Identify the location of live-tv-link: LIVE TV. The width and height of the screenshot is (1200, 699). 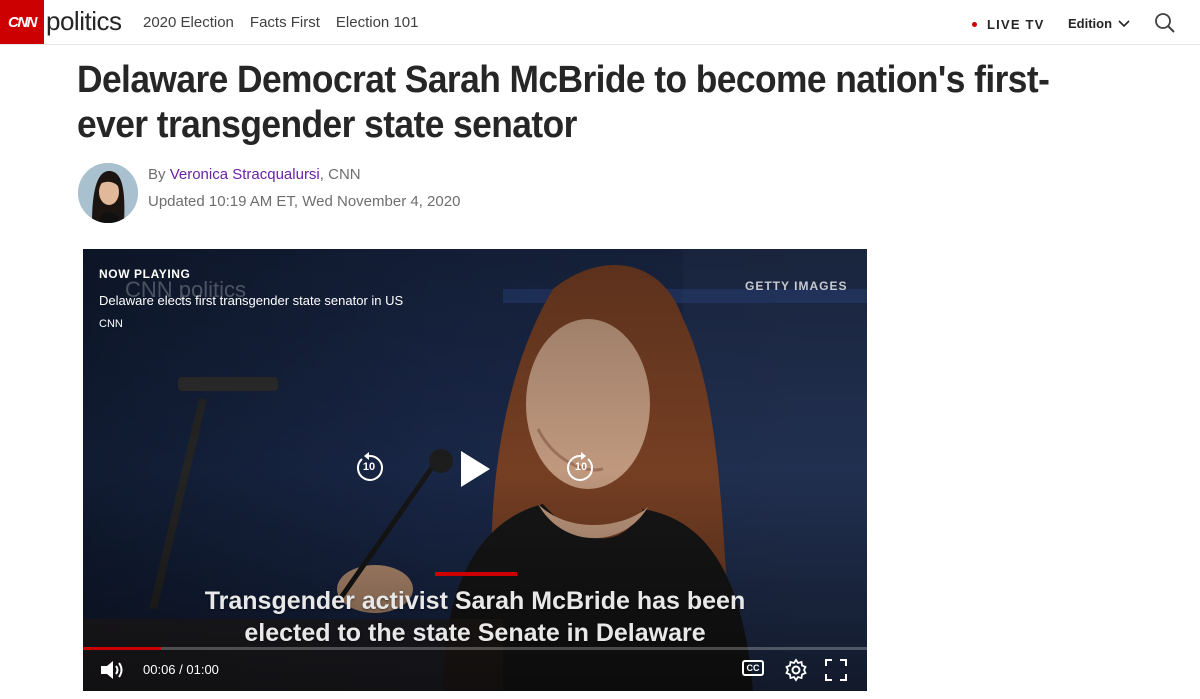
(1008, 24).